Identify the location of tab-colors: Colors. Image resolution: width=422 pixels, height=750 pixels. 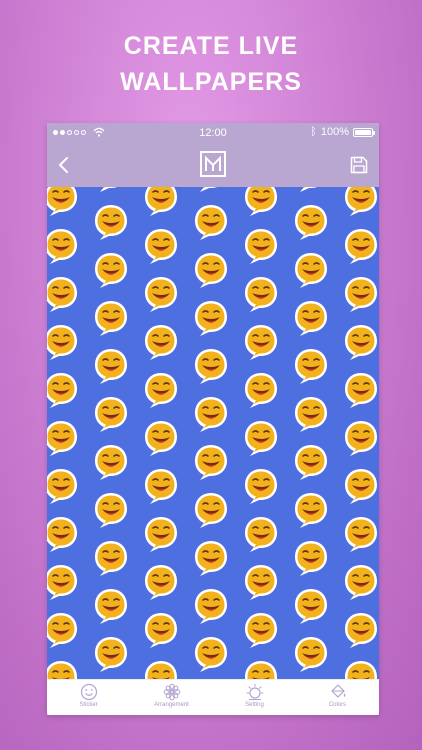
(337, 697).